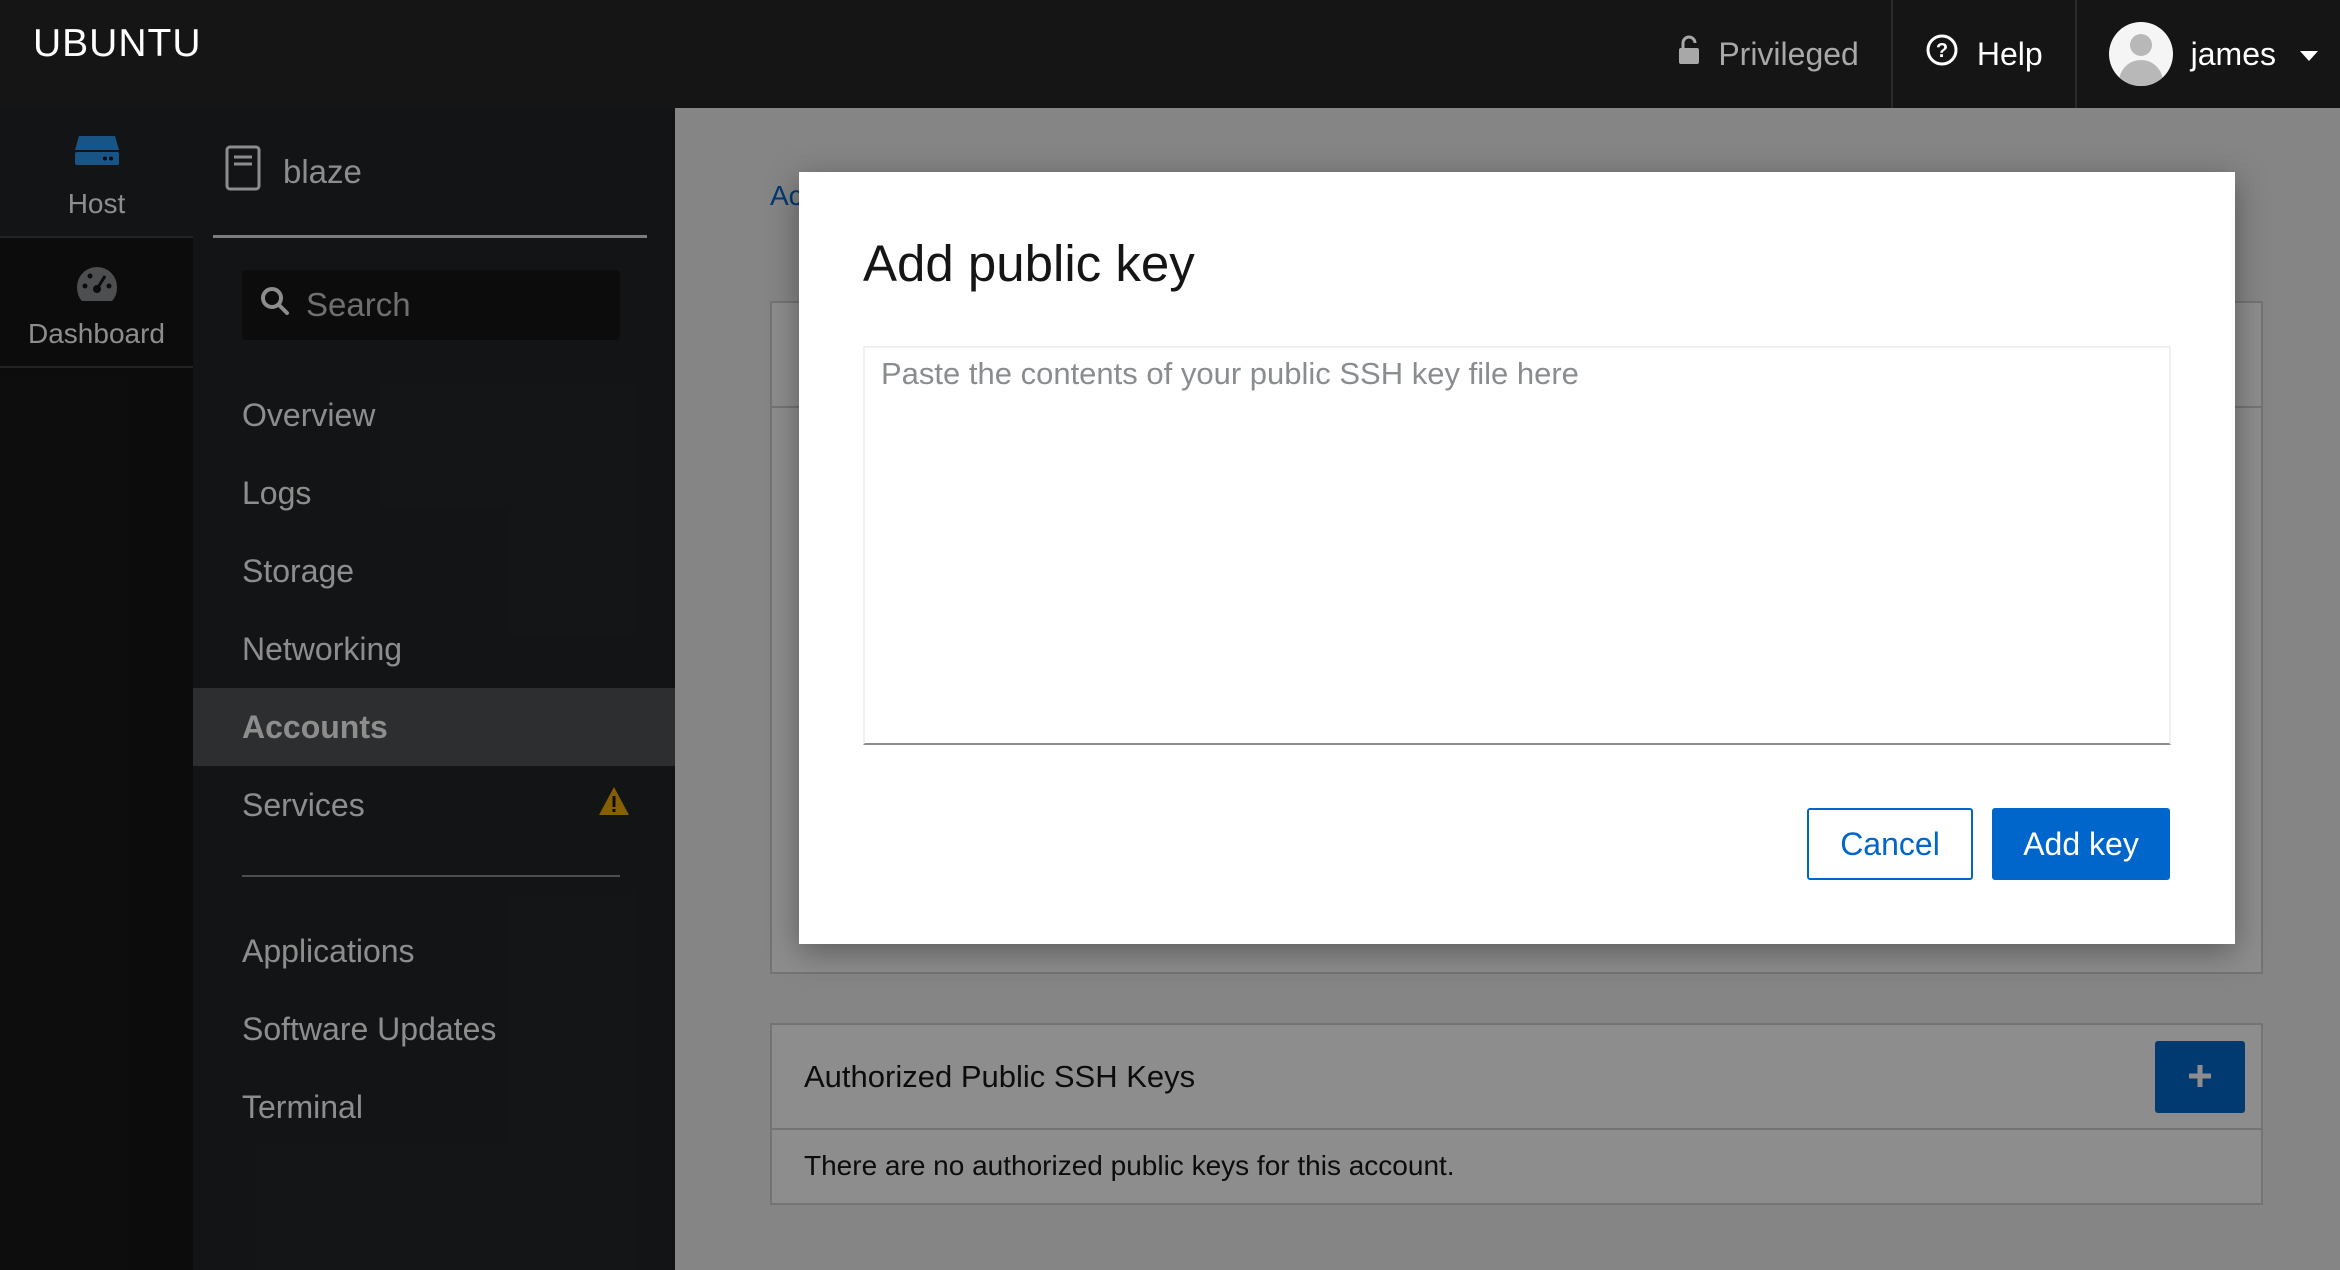  What do you see at coordinates (117, 43) in the screenshot?
I see `brand-title: UBUNTU` at bounding box center [117, 43].